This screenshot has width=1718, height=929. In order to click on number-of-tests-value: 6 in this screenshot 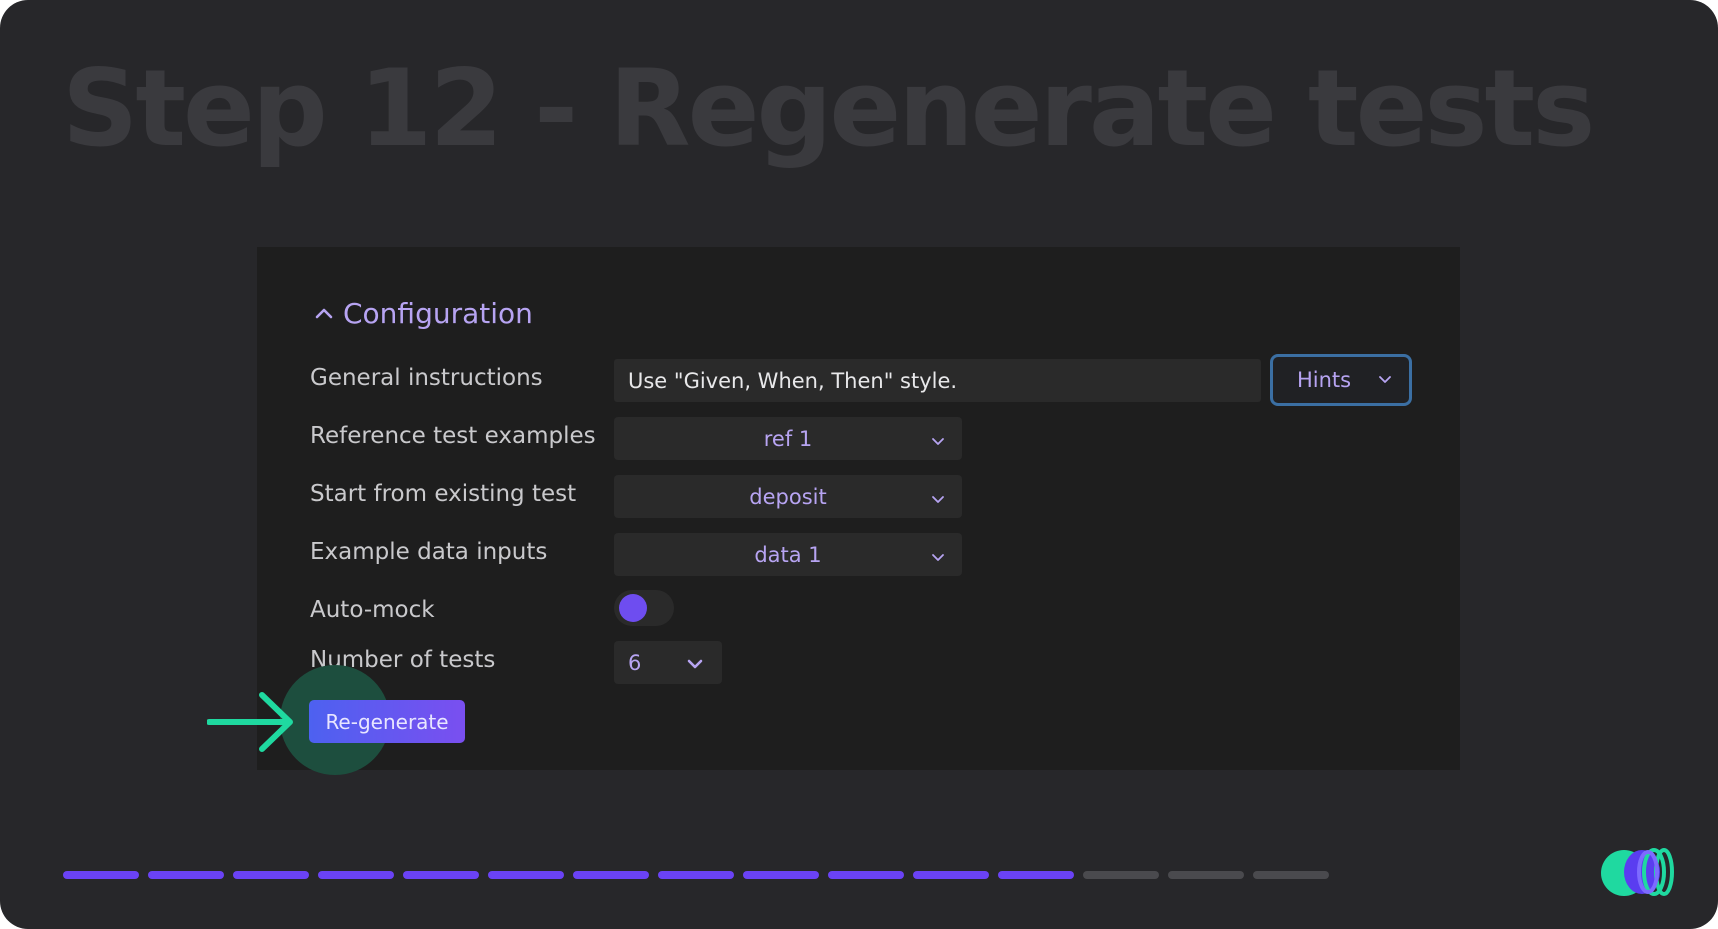, I will do `click(635, 662)`.